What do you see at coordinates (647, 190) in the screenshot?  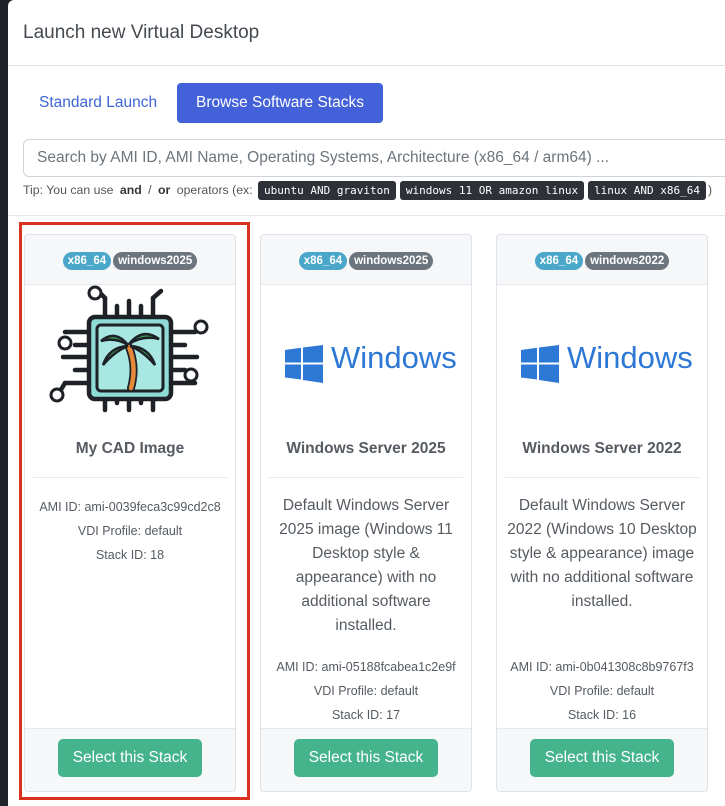 I see `tip-example-code: linux AND x86_64` at bounding box center [647, 190].